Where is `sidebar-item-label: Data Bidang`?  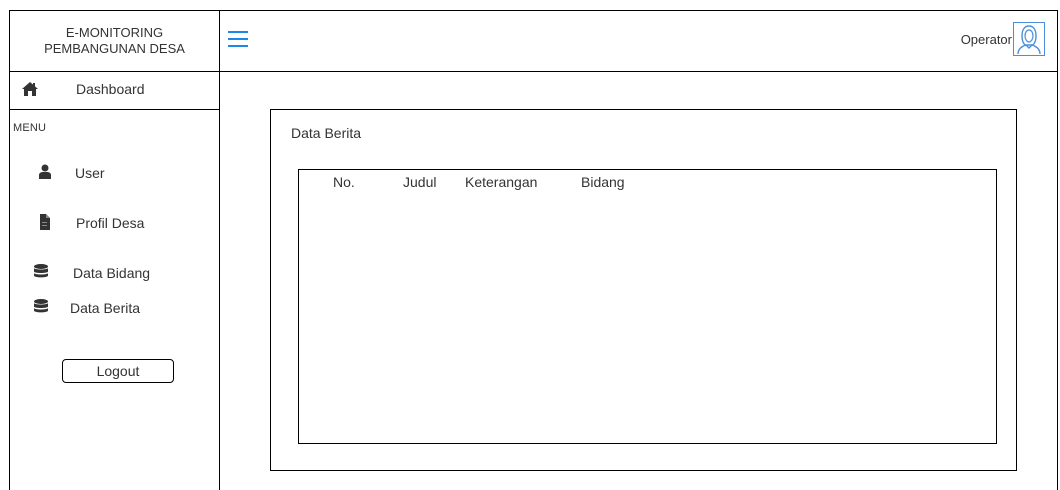 sidebar-item-label: Data Bidang is located at coordinates (112, 273).